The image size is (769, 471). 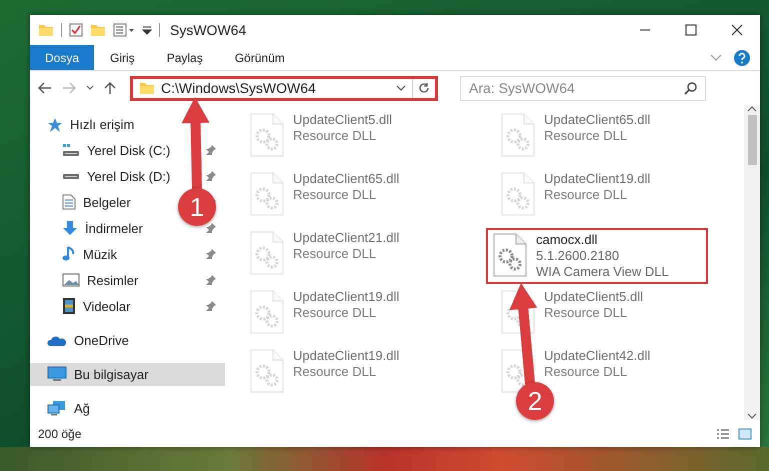 I want to click on nav-item: Bu bilgisayar, so click(x=127, y=374).